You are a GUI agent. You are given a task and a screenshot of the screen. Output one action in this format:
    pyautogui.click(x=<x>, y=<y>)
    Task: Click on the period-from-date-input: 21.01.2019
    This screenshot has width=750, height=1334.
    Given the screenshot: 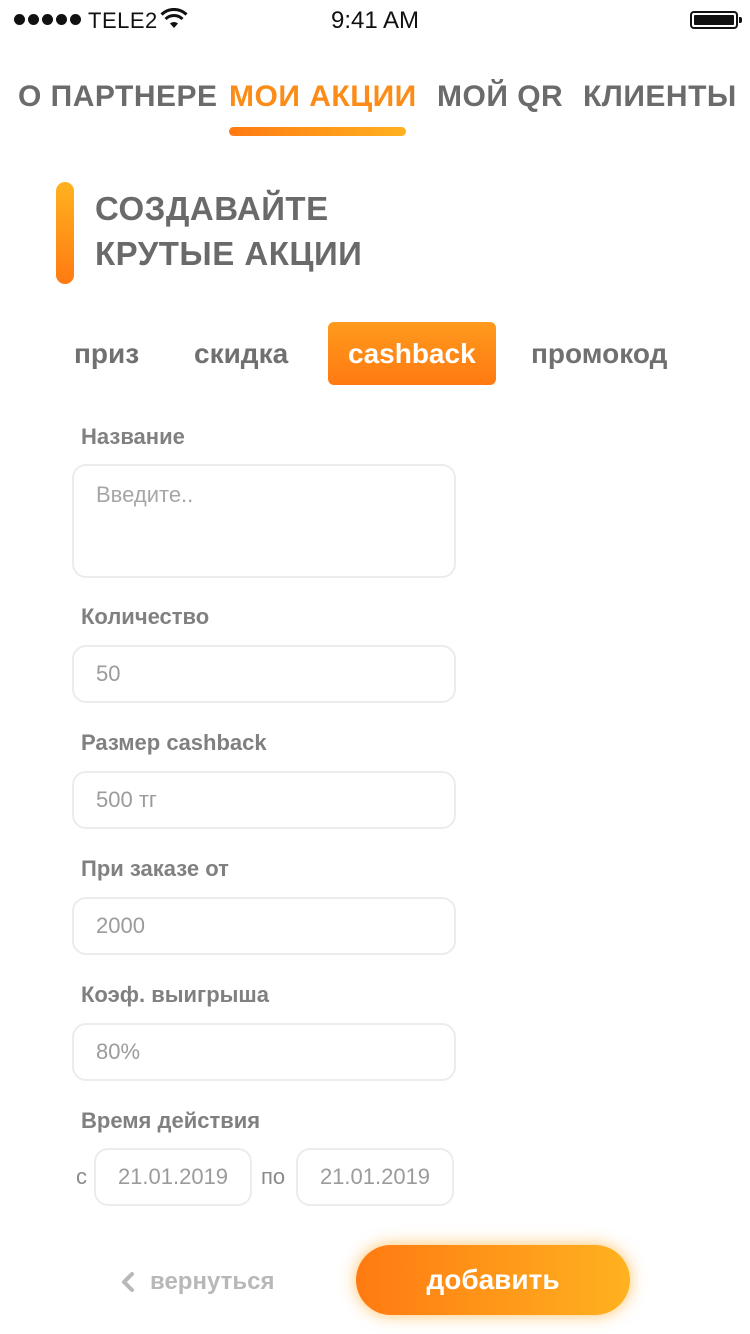 What is the action you would take?
    pyautogui.click(x=173, y=1177)
    